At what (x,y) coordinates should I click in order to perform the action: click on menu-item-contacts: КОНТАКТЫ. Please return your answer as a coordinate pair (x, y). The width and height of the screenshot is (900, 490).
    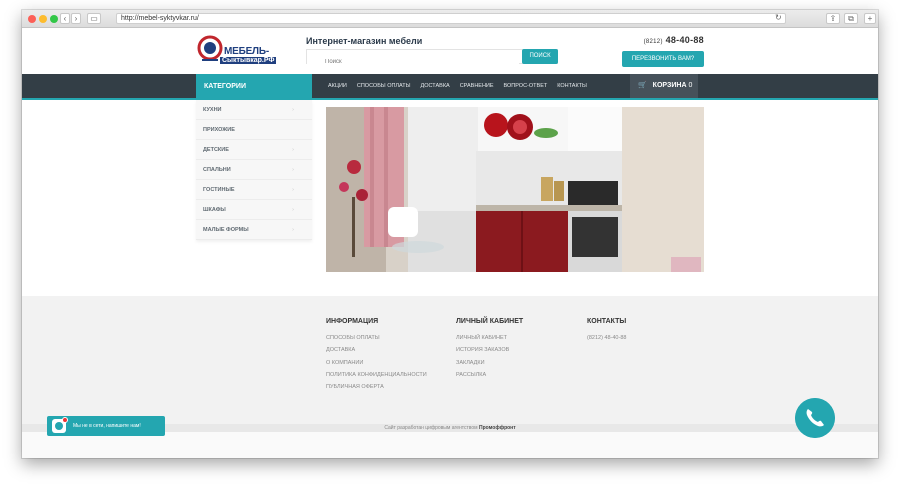
    Looking at the image, I should click on (572, 86).